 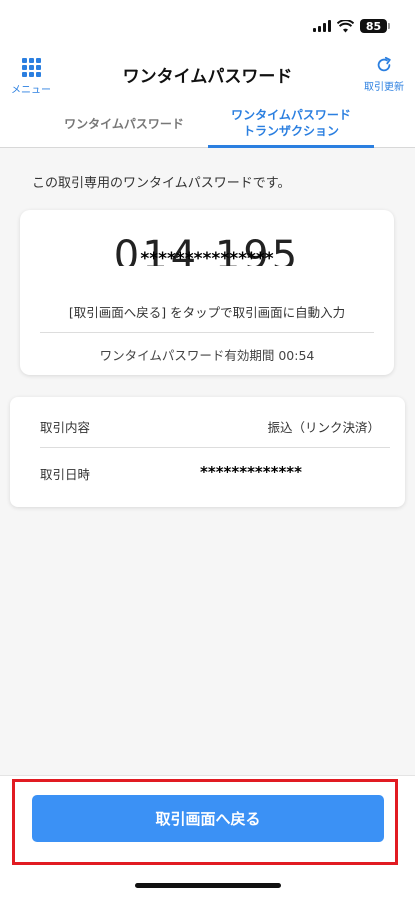 What do you see at coordinates (207, 259) in the screenshot?
I see `otp-masked: ***************` at bounding box center [207, 259].